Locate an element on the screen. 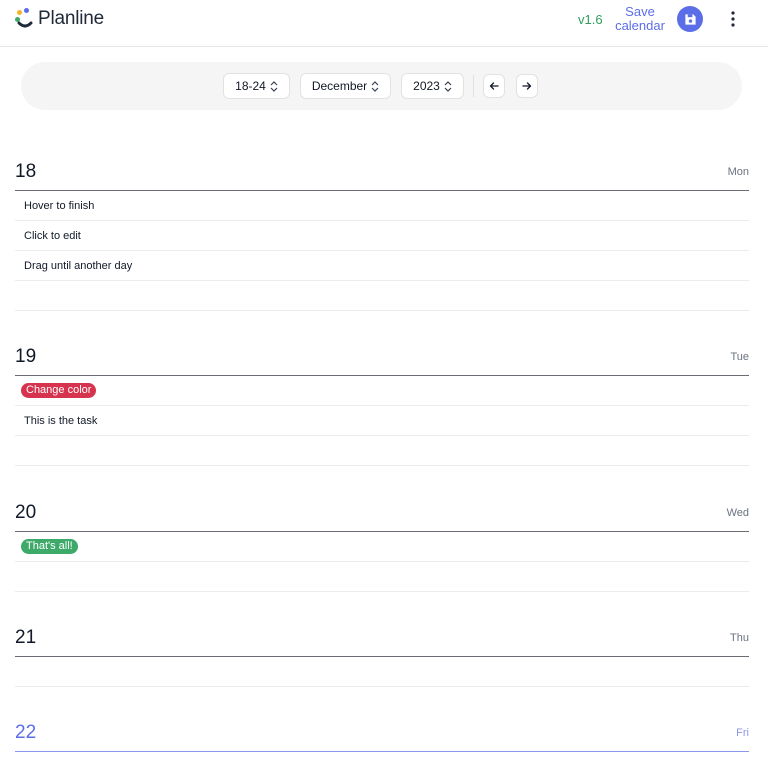  day-header: 20 Wed is located at coordinates (382, 517).